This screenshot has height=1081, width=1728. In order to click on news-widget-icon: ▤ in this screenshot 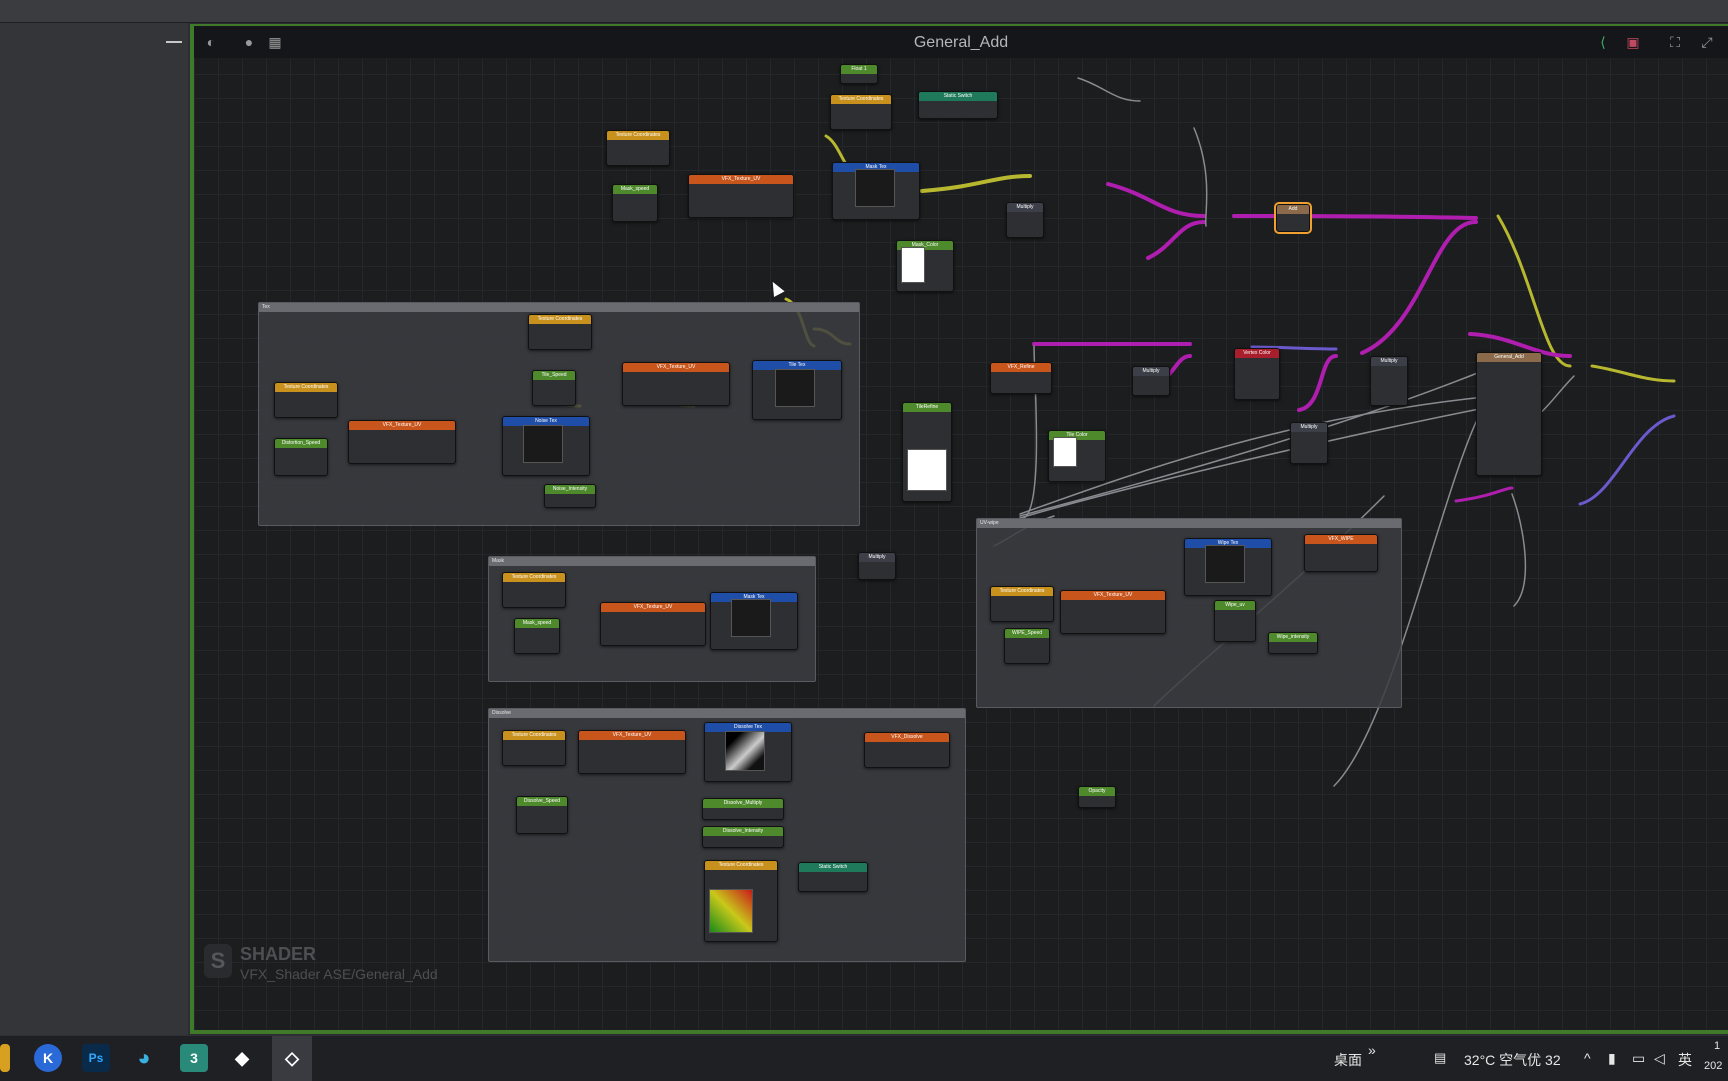, I will do `click(1440, 1058)`.